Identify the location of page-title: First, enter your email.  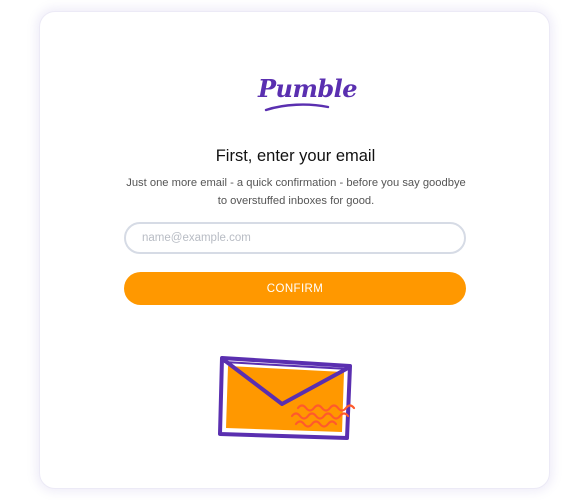
(295, 156).